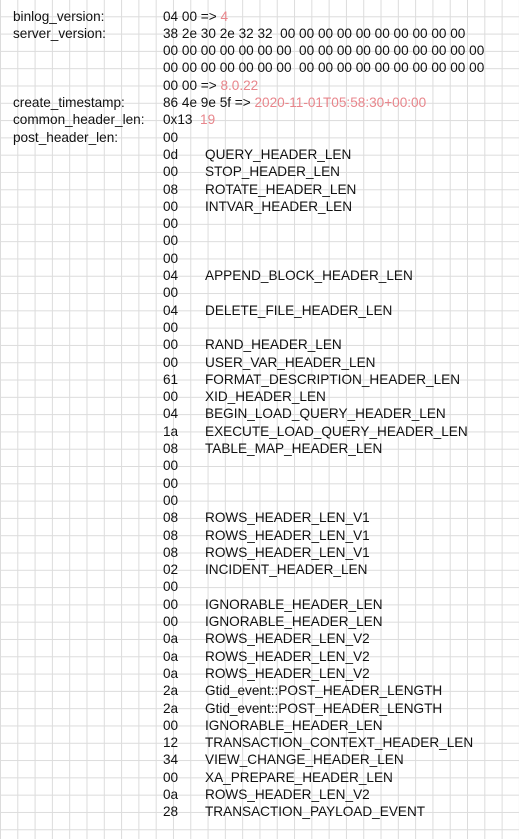 This screenshot has width=519, height=839. Describe the element at coordinates (79, 120) in the screenshot. I see `field-label: common_header_len:` at that location.